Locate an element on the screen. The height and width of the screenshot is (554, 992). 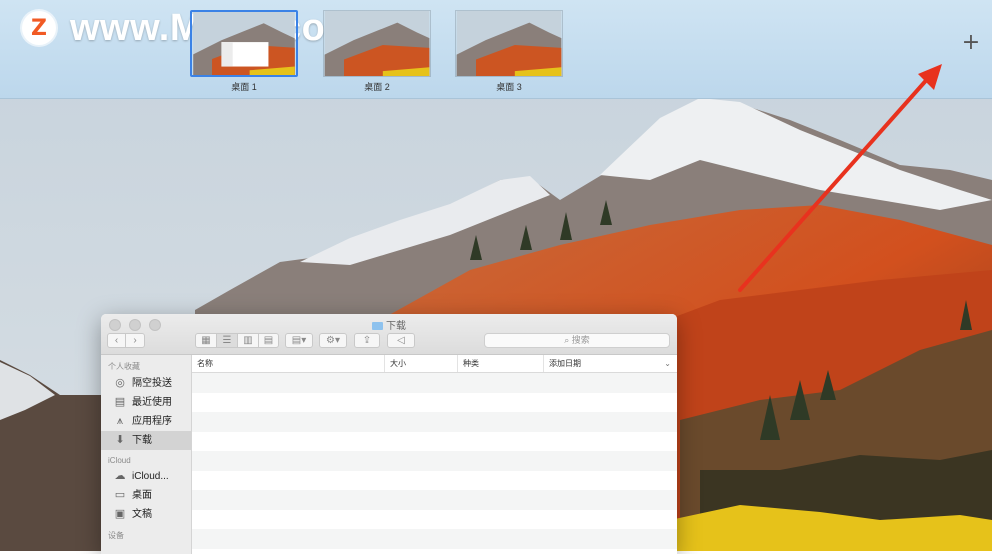
nav-buttons: ‹› is located at coordinates (126, 340).